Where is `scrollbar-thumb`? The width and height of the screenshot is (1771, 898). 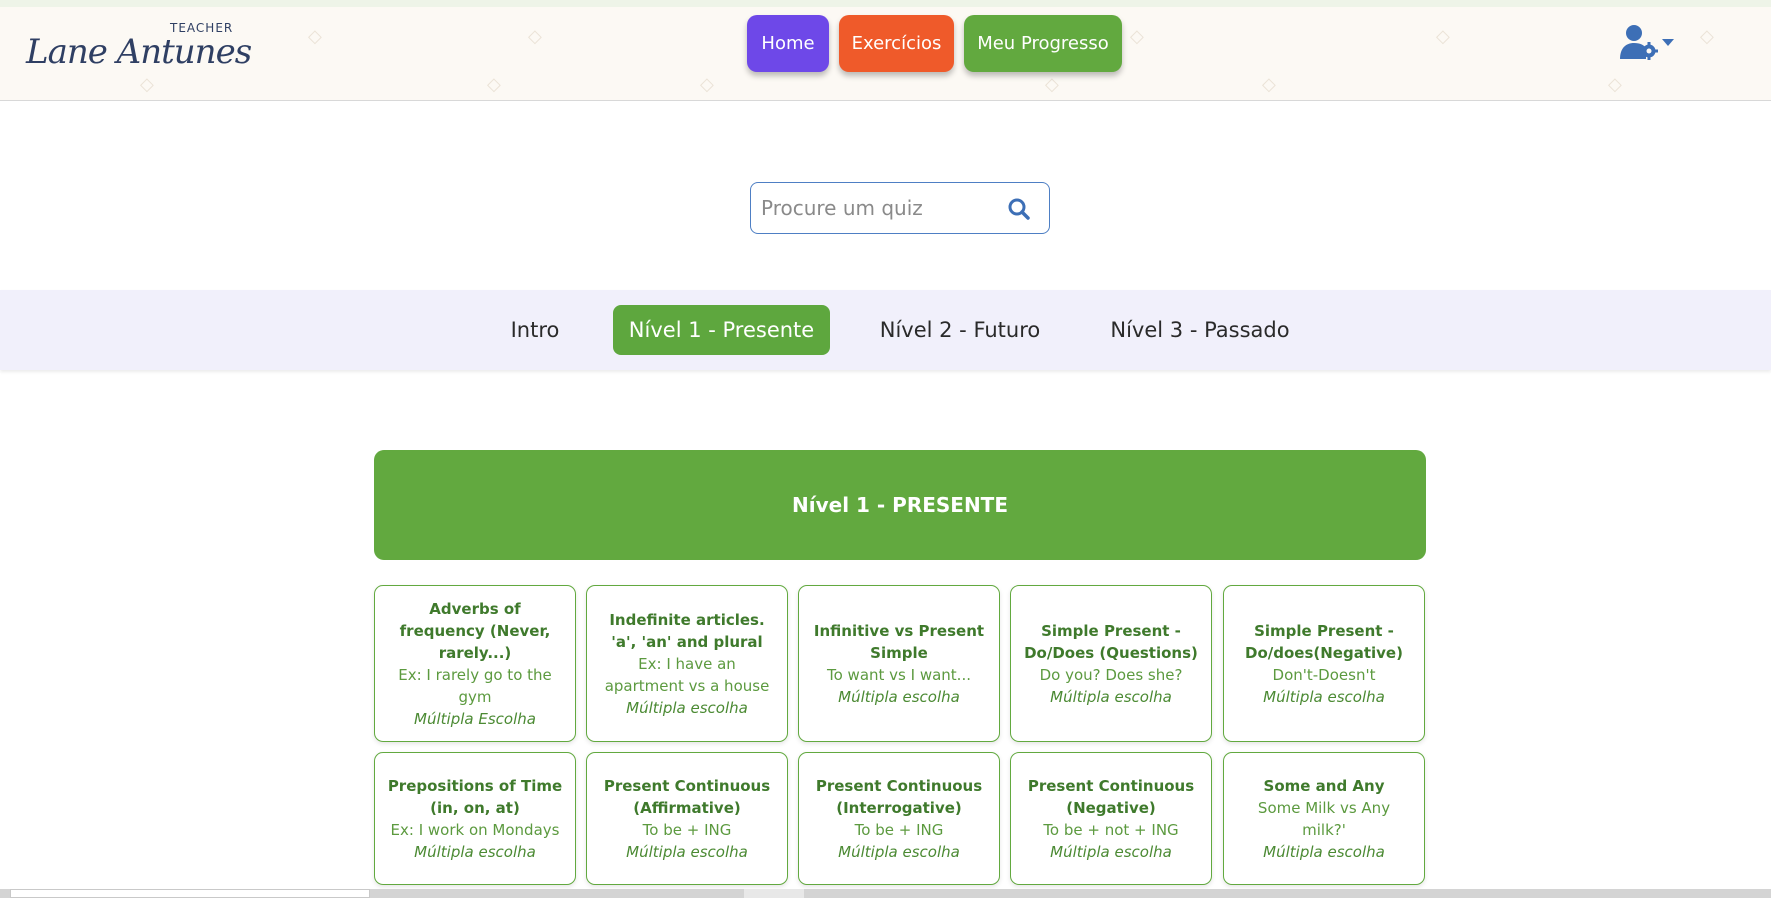 scrollbar-thumb is located at coordinates (190, 893).